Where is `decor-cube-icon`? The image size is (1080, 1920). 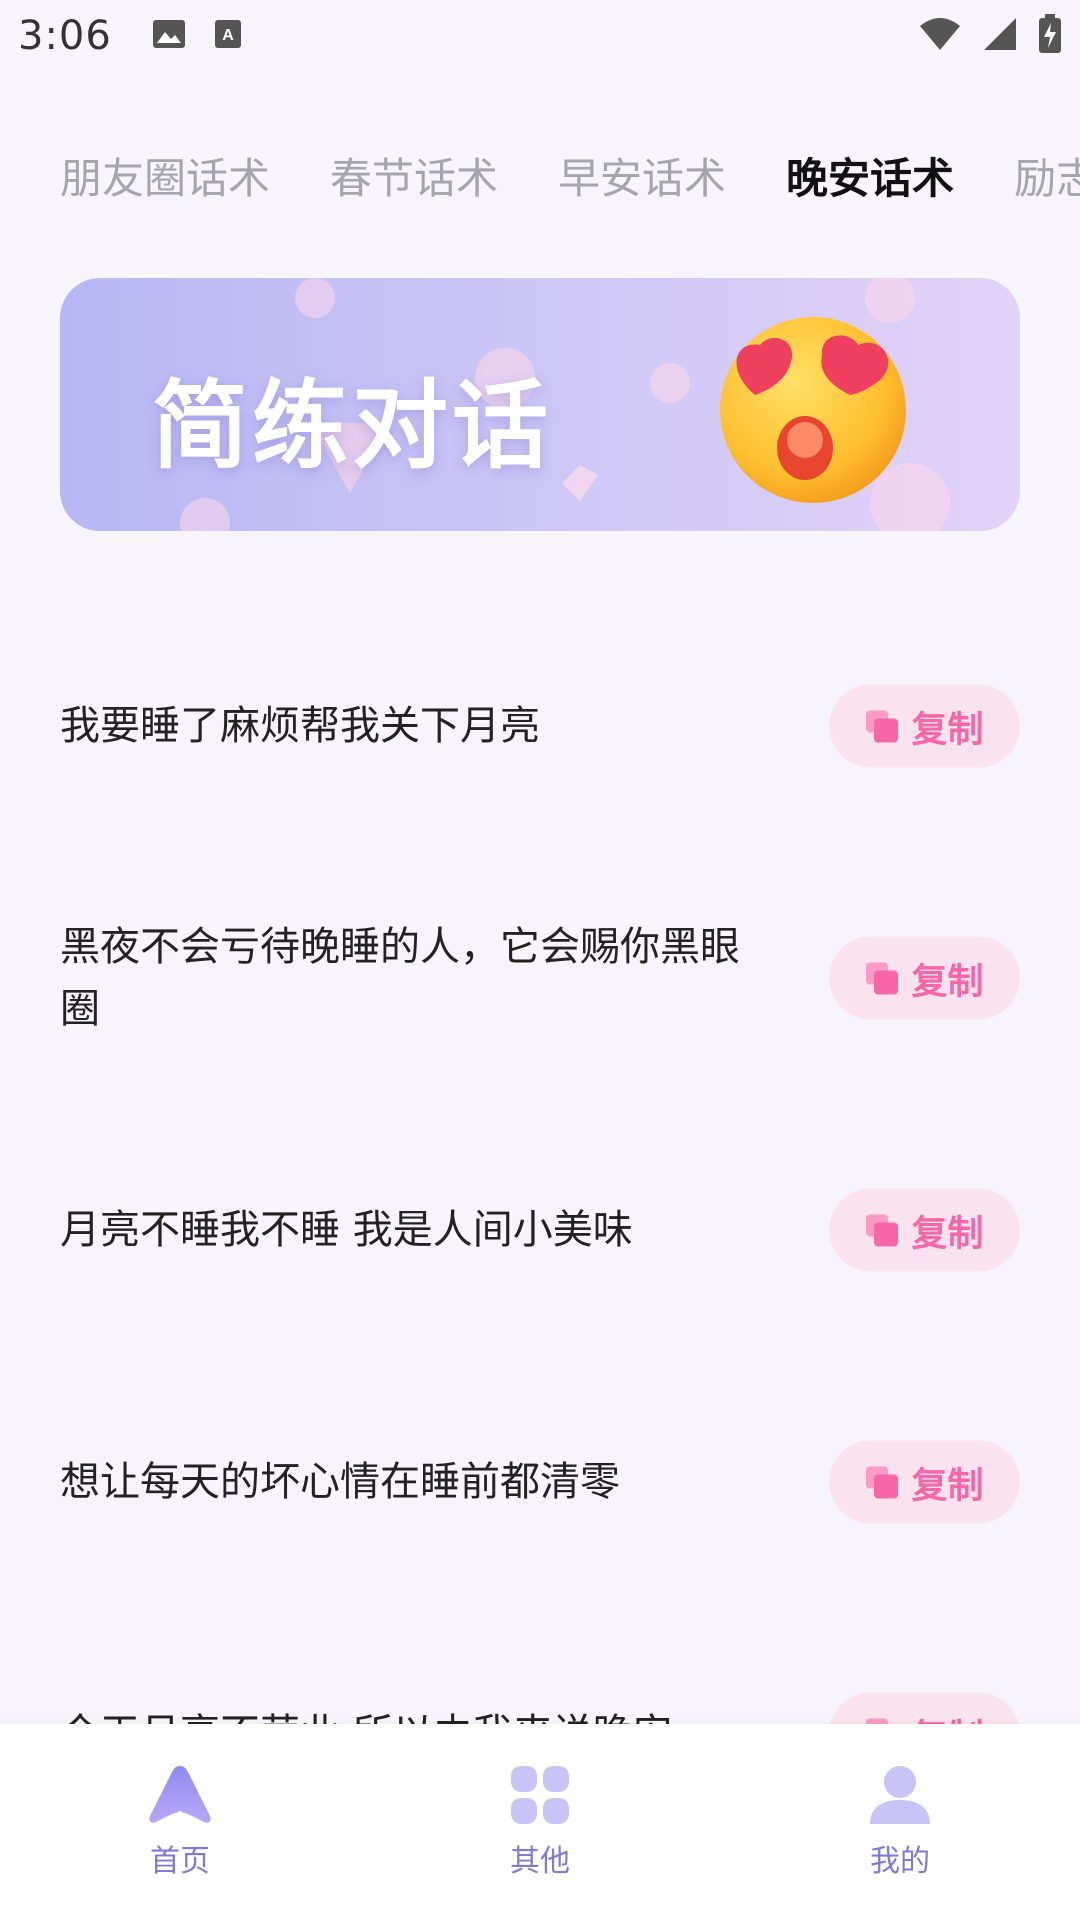
decor-cube-icon is located at coordinates (580, 483).